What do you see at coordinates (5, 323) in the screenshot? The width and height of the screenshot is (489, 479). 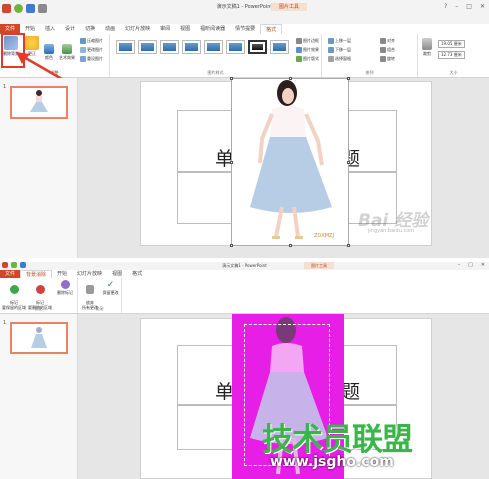 I see `slide-number: 1` at bounding box center [5, 323].